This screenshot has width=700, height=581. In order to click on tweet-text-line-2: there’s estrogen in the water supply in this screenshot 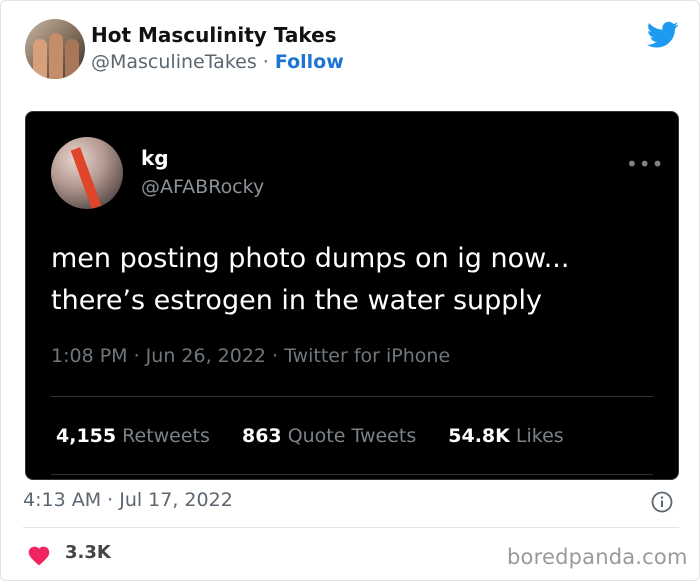, I will do `click(296, 300)`.